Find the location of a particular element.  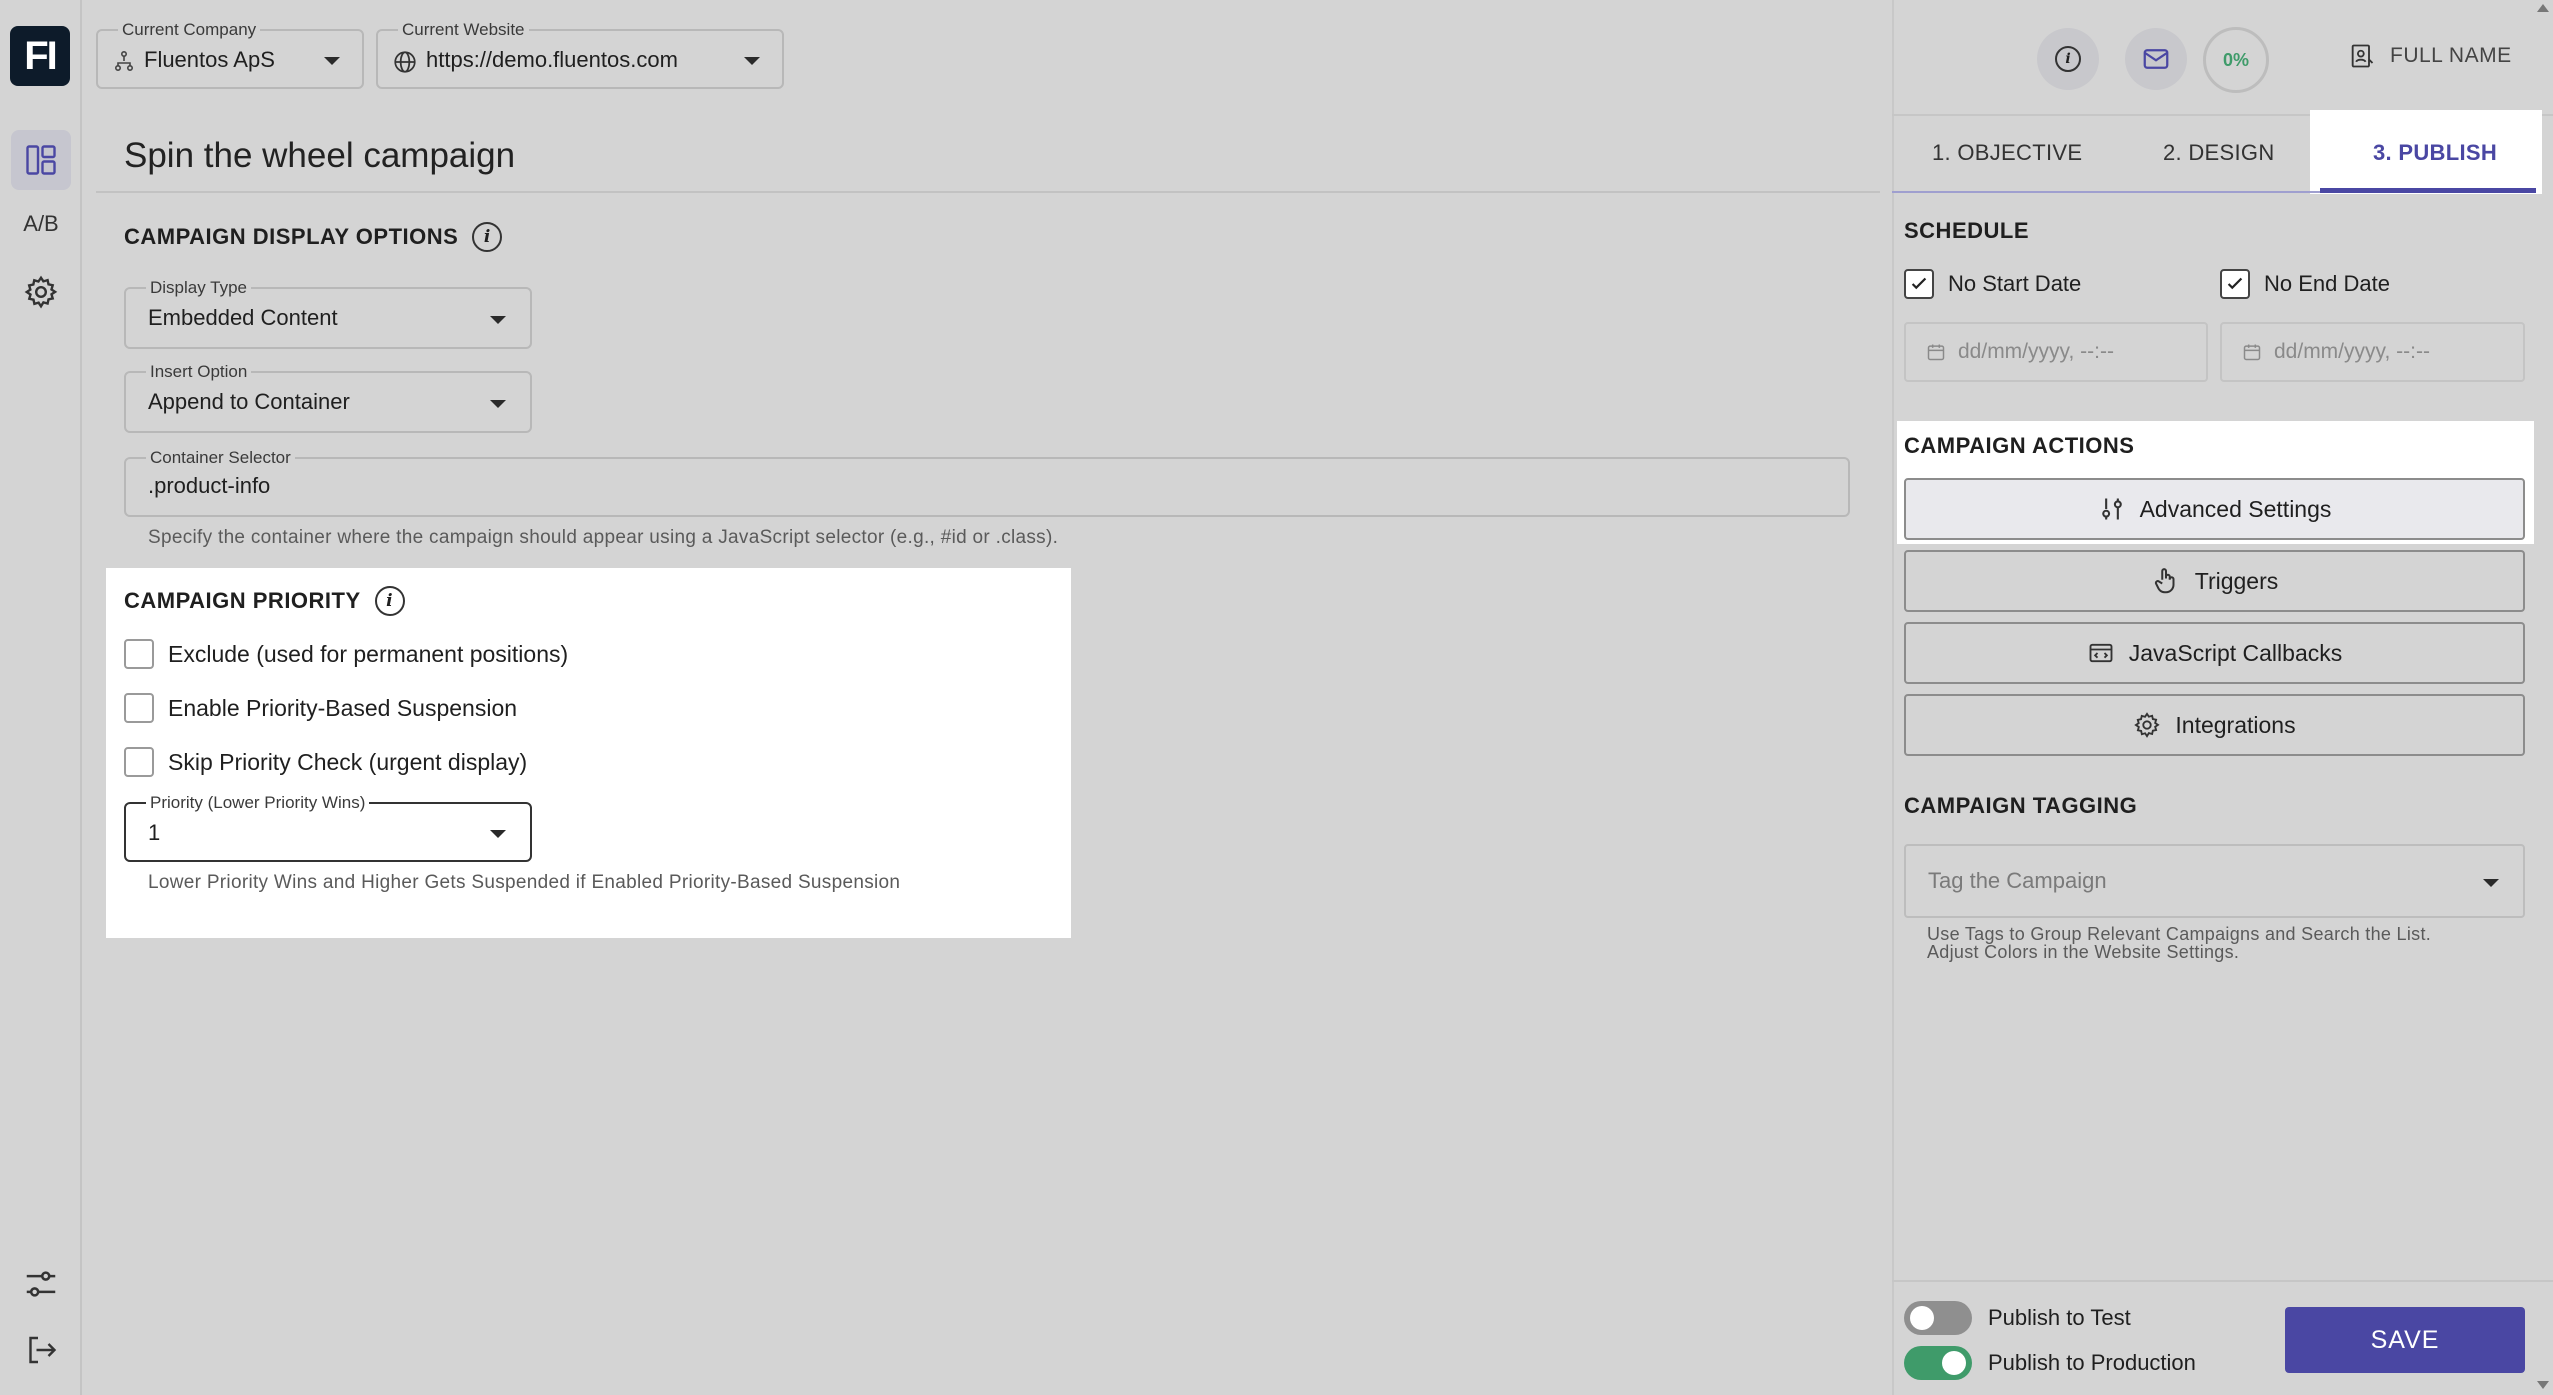

publish-production-label: Publish to Production is located at coordinates (2092, 1362).